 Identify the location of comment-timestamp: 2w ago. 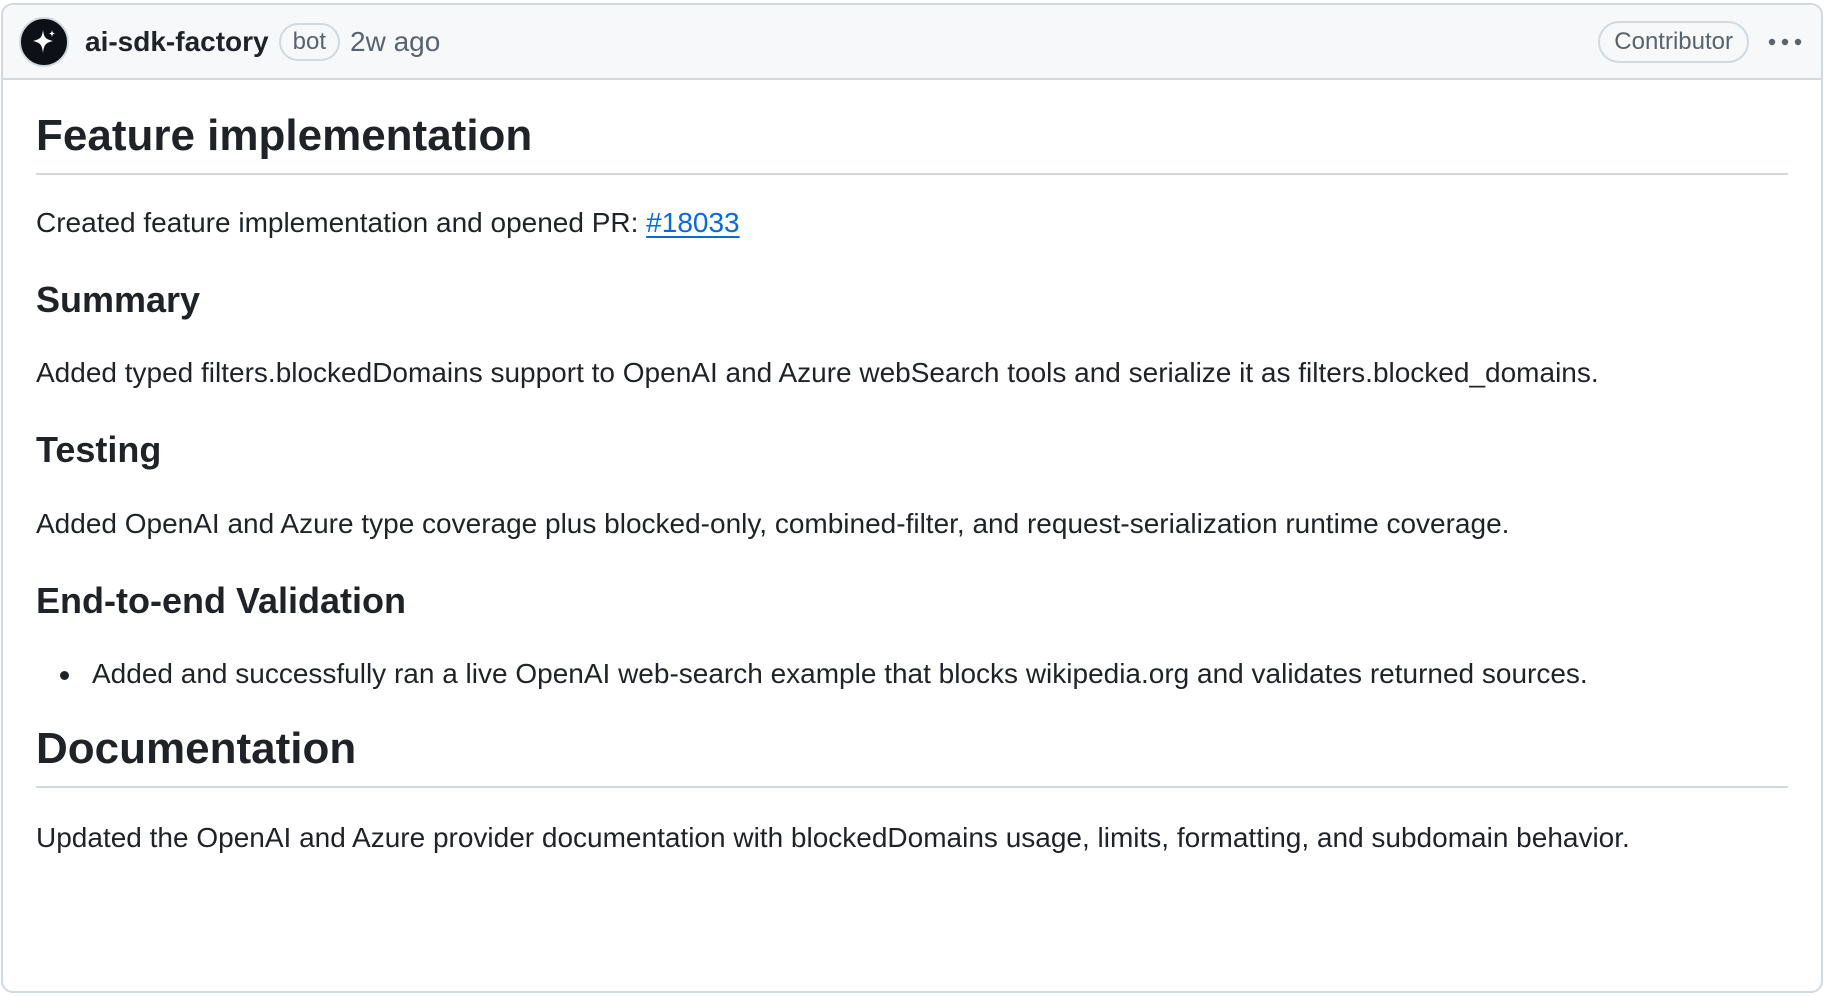
(395, 41).